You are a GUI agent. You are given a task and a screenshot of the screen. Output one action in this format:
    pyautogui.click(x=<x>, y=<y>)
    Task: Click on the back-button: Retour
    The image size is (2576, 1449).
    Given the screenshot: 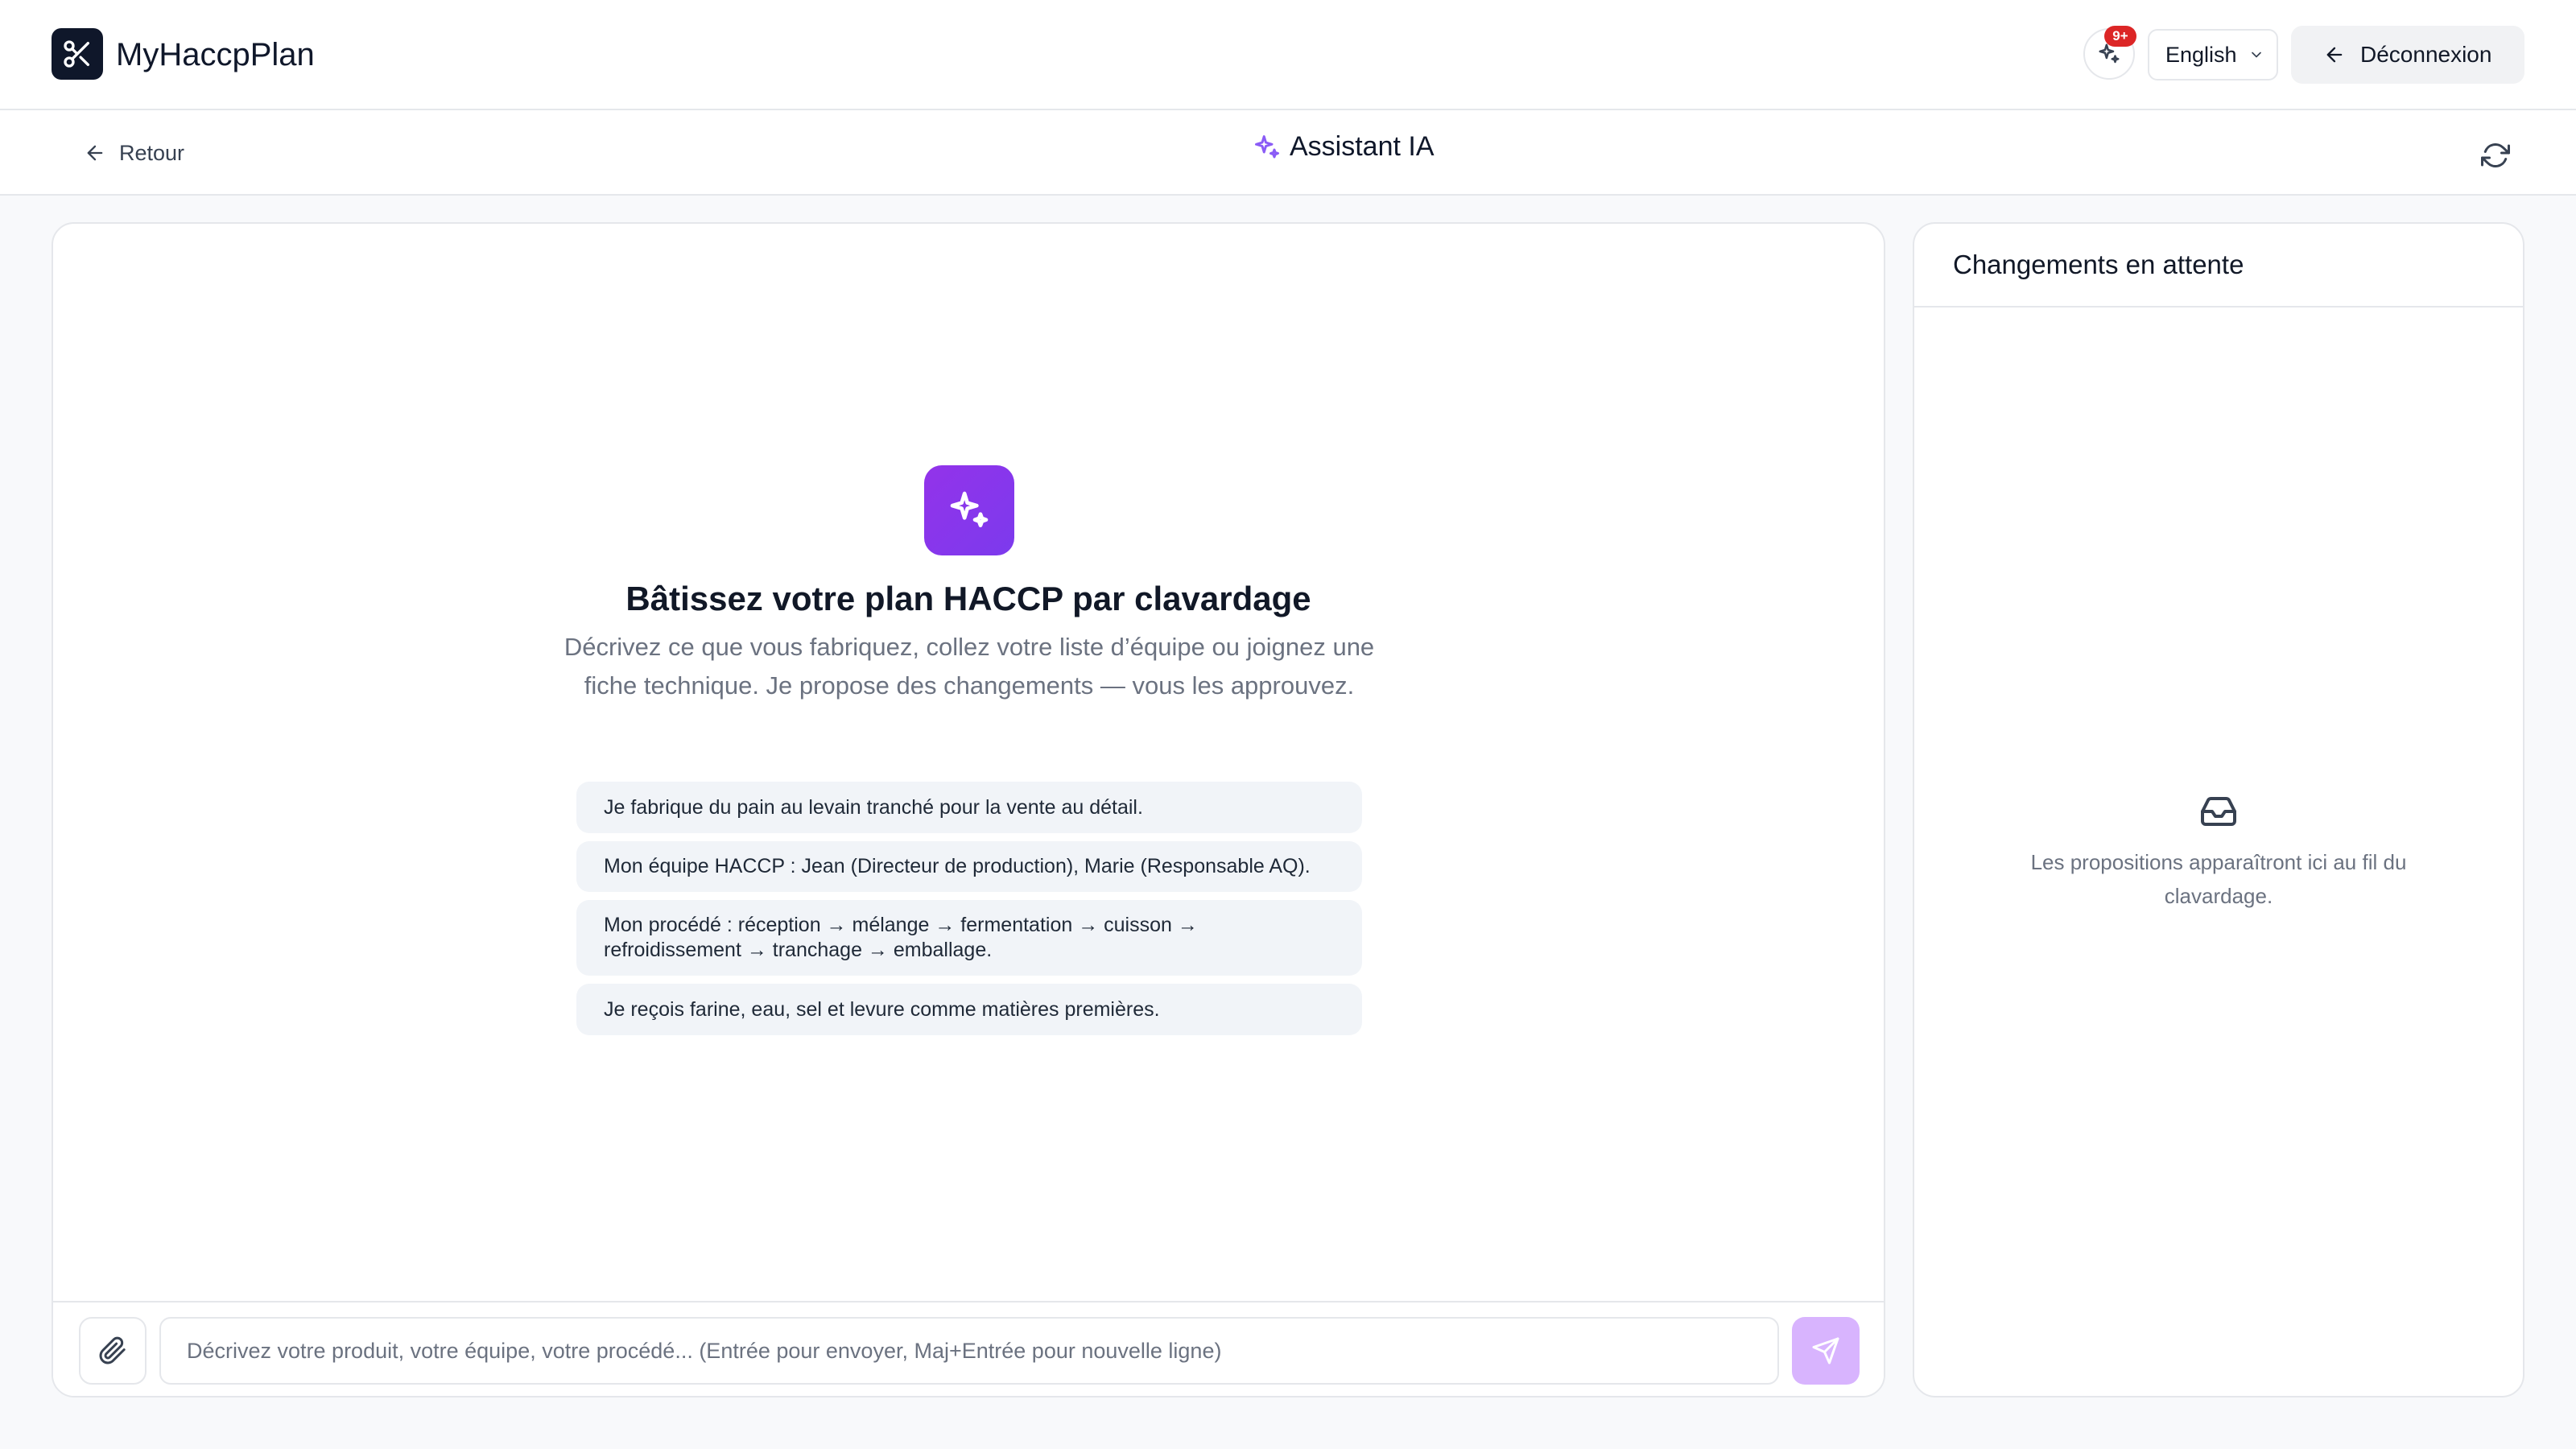 What is the action you would take?
    pyautogui.click(x=134, y=152)
    